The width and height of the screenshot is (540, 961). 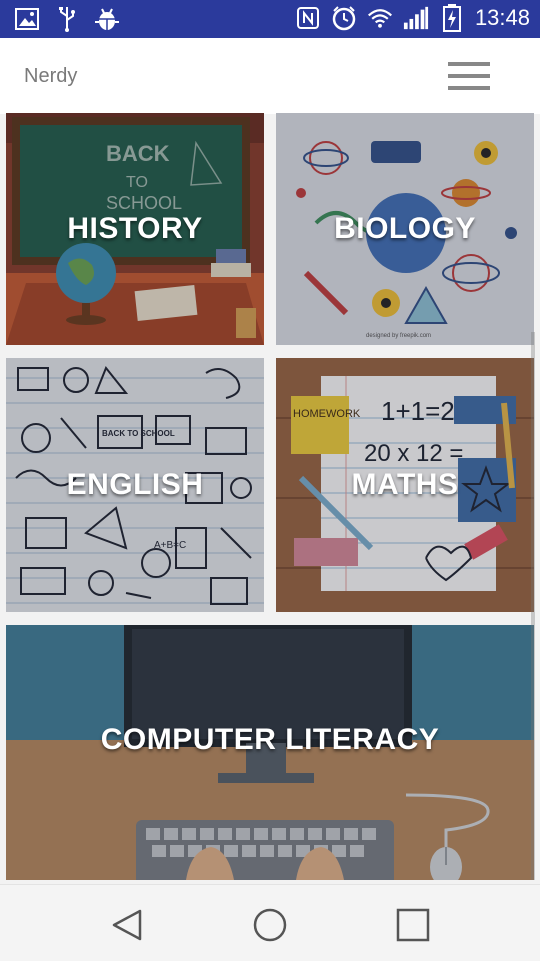 I want to click on alarm-icon, so click(x=344, y=18).